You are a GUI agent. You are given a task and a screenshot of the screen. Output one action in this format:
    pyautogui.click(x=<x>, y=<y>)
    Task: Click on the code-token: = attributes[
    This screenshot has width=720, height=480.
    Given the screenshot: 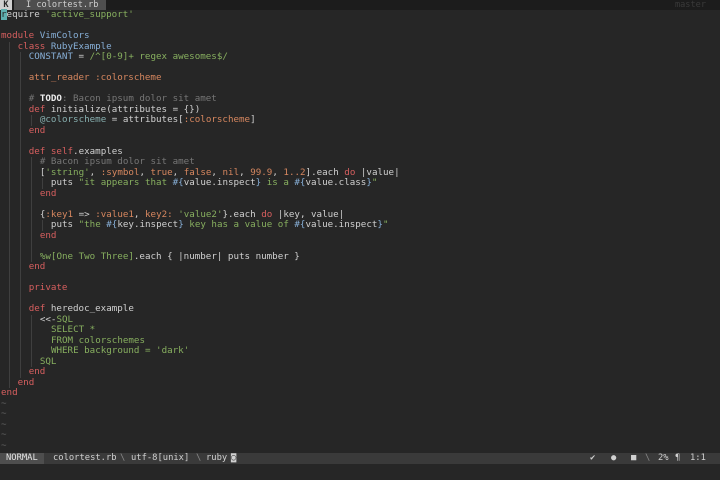 What is the action you would take?
    pyautogui.click(x=145, y=119)
    